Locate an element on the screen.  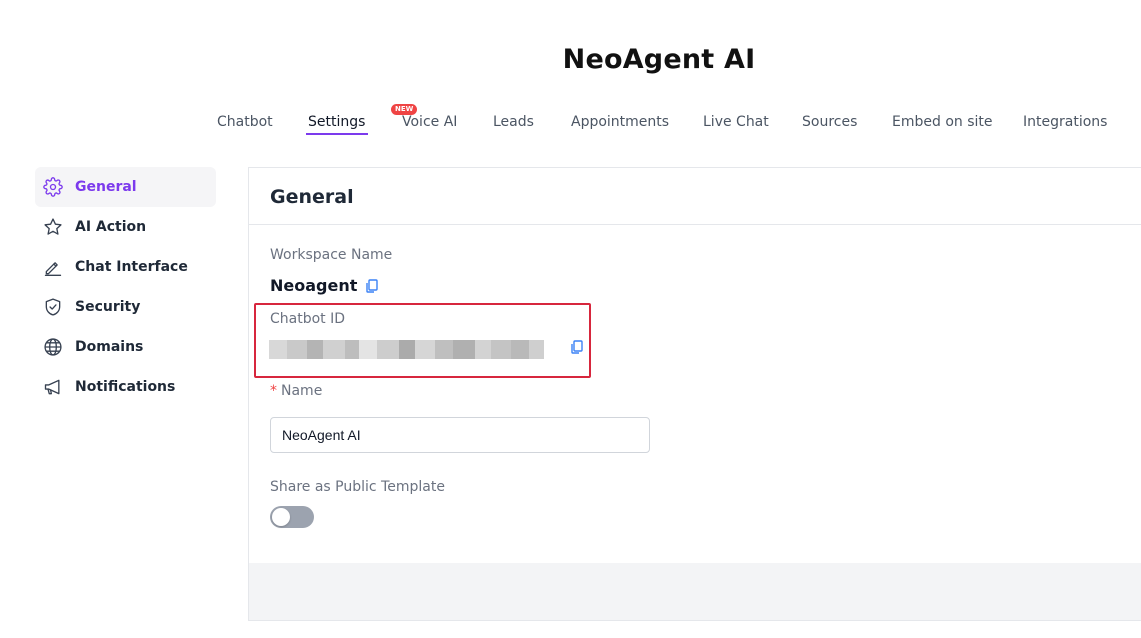
workspace-name-label: Workspace Name is located at coordinates (331, 255).